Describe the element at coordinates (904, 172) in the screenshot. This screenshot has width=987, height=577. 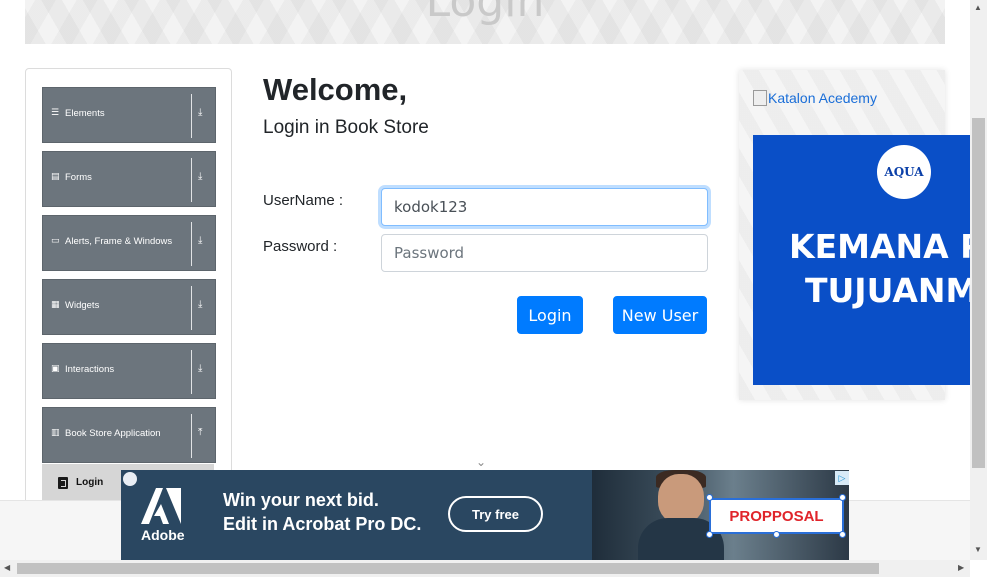
I see `aqua-logo: AQUA` at that location.